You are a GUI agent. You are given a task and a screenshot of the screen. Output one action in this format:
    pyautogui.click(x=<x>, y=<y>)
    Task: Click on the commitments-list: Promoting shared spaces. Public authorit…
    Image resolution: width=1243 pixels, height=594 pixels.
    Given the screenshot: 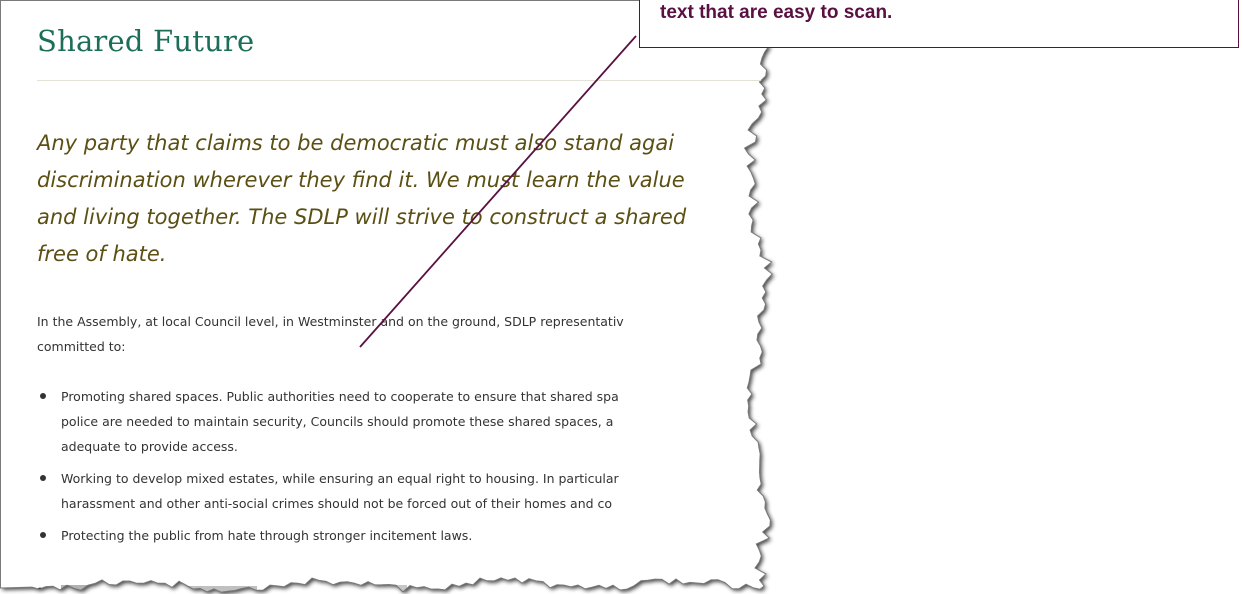 What is the action you would take?
    pyautogui.click(x=328, y=469)
    